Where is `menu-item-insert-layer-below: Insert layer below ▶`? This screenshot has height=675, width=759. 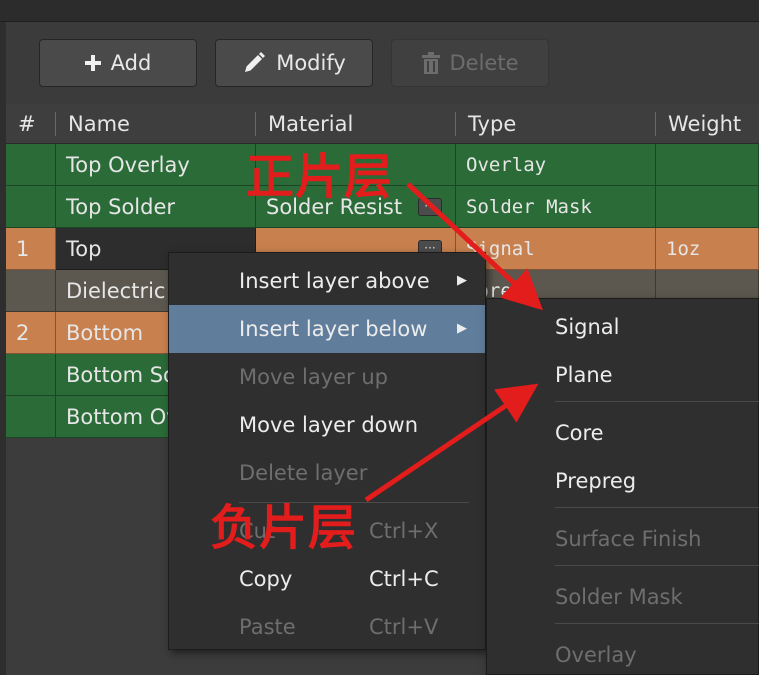 menu-item-insert-layer-below: Insert layer below ▶ is located at coordinates (327, 329).